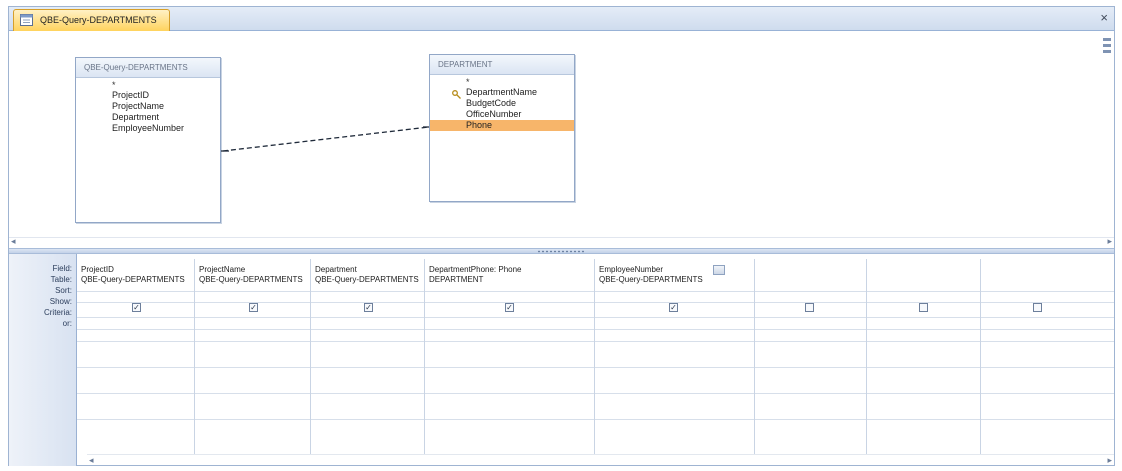 The image size is (1122, 471). What do you see at coordinates (136, 356) in the screenshot?
I see `grid-column: ProjectID QBE-Query-DEPARTMENTS ✓` at bounding box center [136, 356].